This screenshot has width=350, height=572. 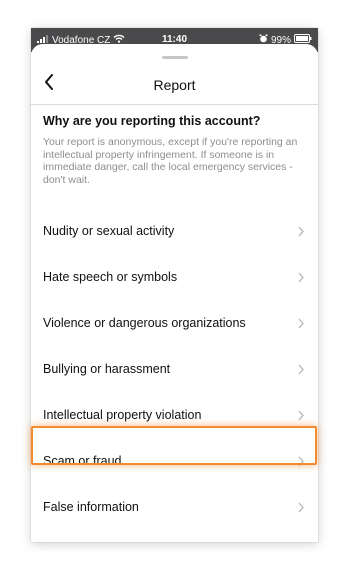 I want to click on option-scam-or-fraud: Scam or fraud, so click(x=174, y=461).